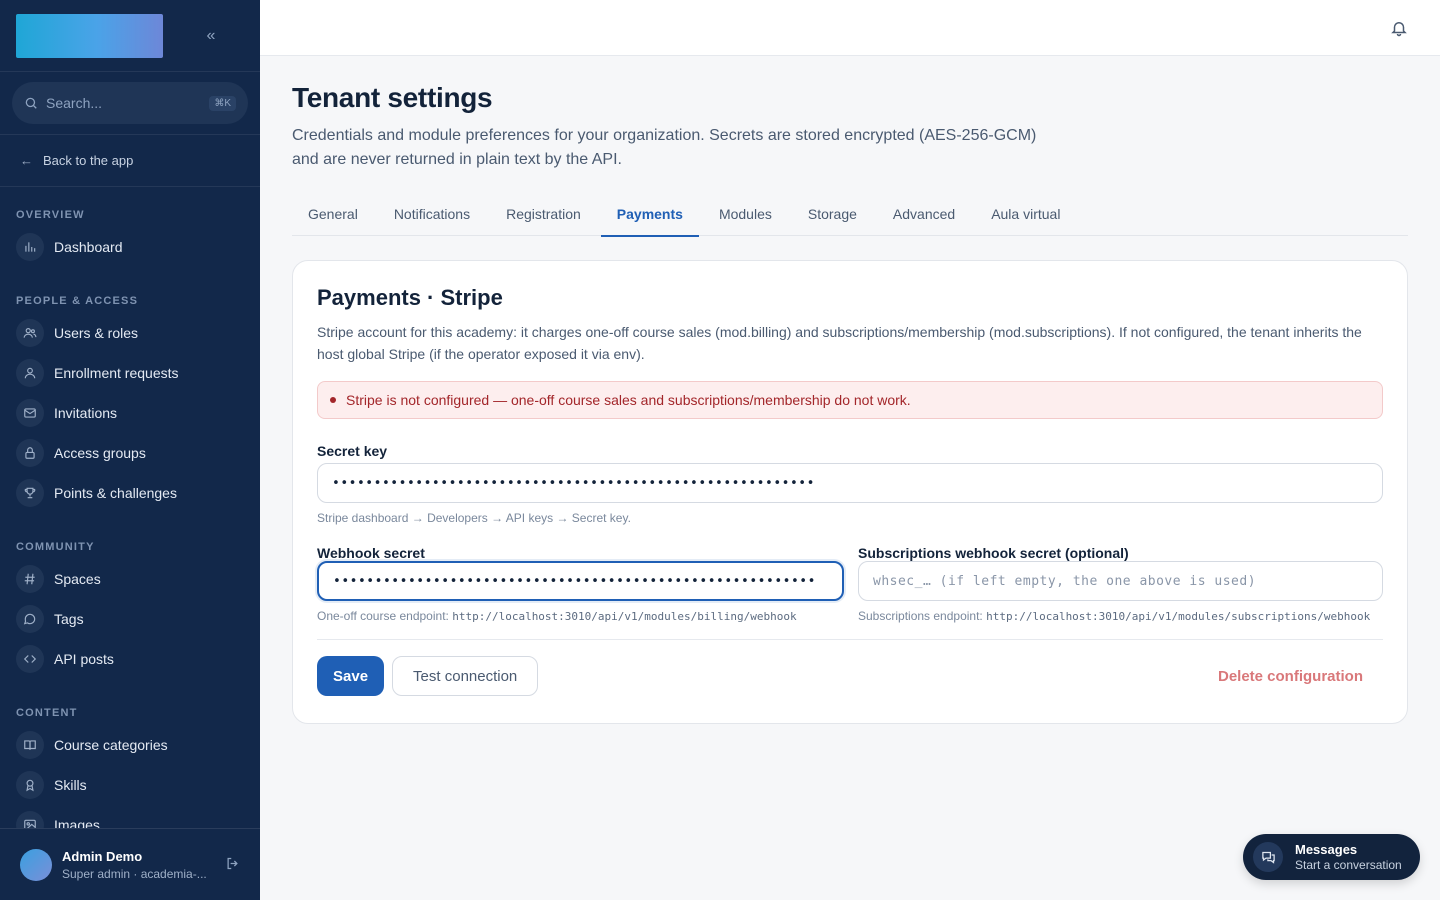 This screenshot has width=1440, height=900. Describe the element at coordinates (392, 97) in the screenshot. I see `page-title: Tenant settings` at that location.